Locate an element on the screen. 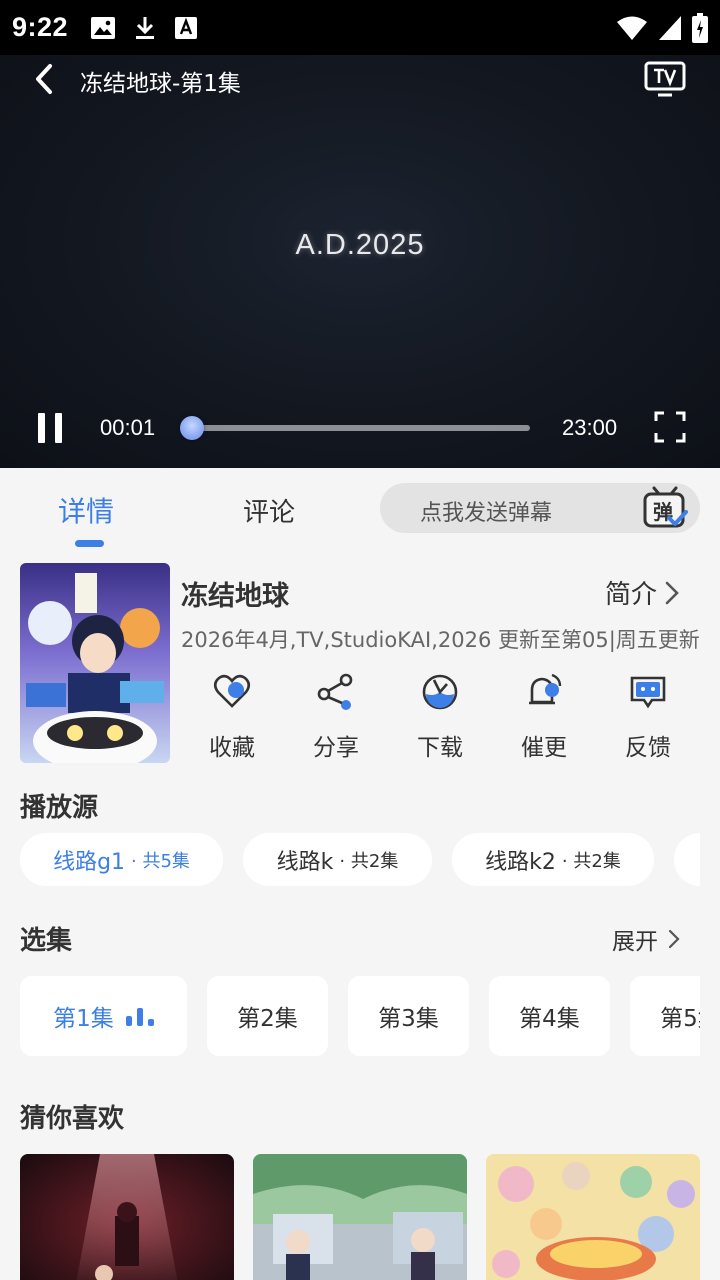 This screenshot has width=720, height=1280. share-icon is located at coordinates (335, 691).